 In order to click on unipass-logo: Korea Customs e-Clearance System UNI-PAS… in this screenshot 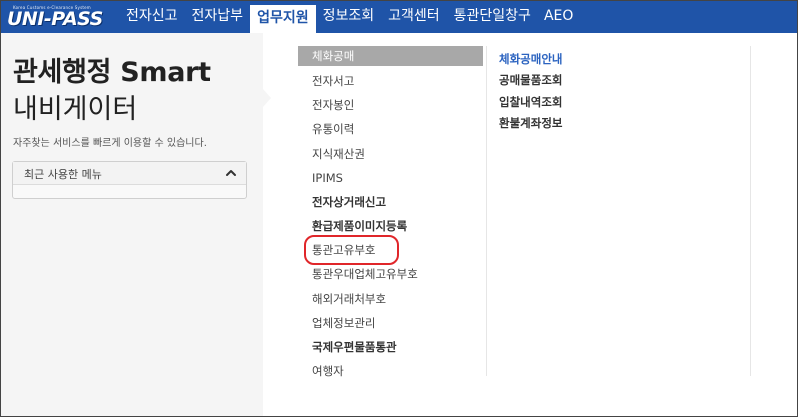, I will do `click(62, 18)`.